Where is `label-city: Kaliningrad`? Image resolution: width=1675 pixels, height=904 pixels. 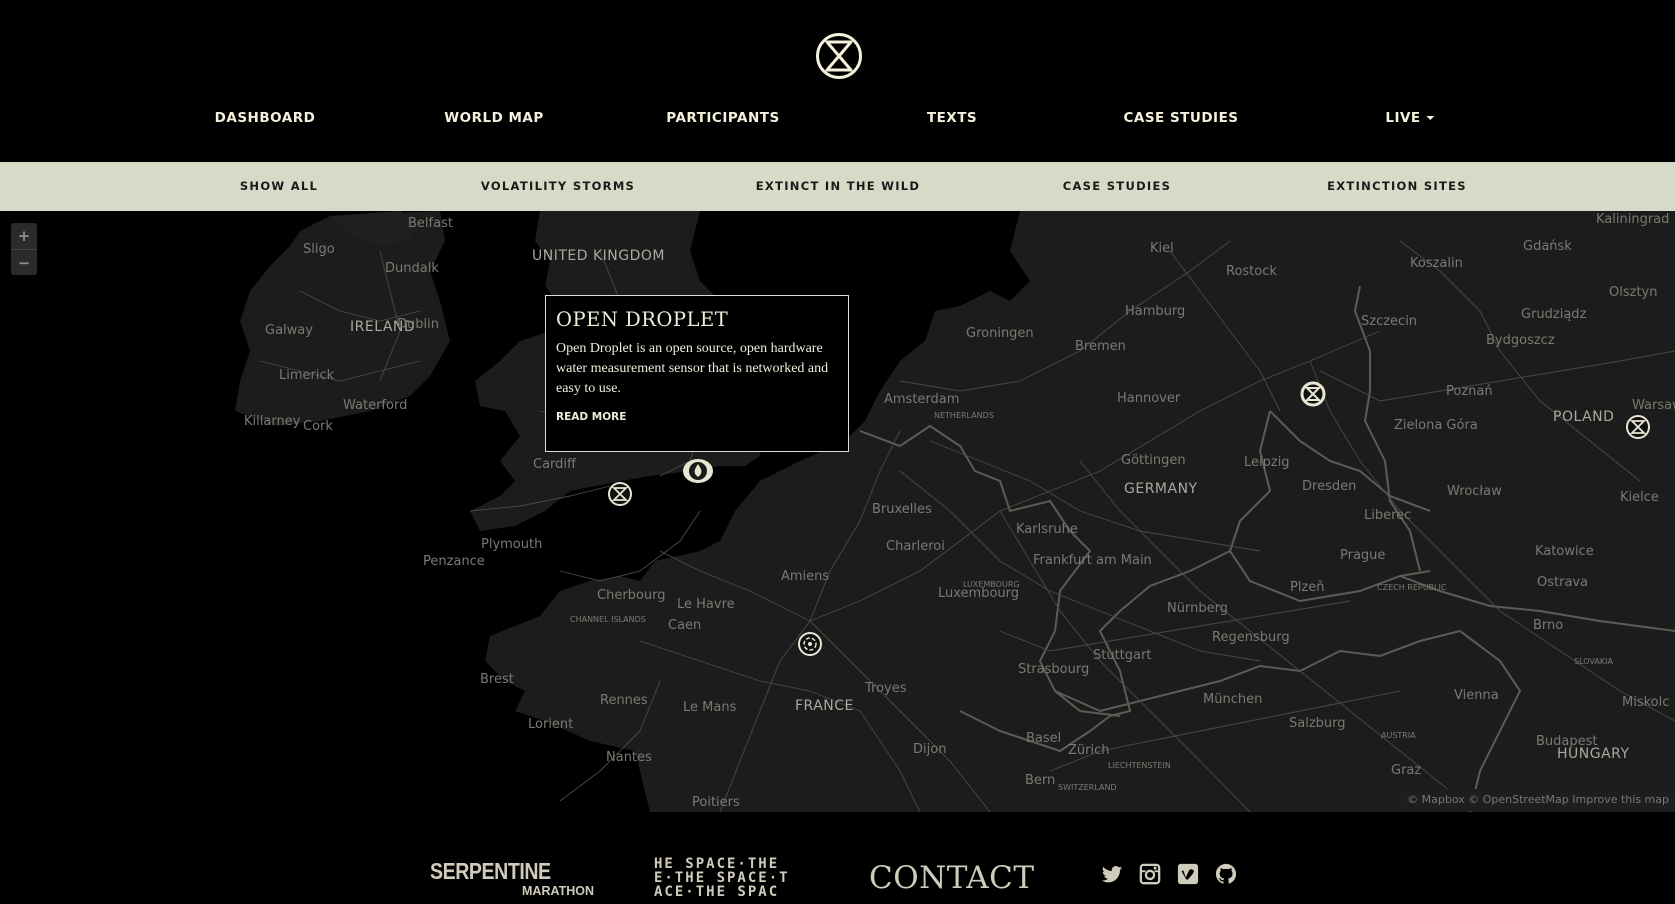
label-city: Kaliningrad is located at coordinates (1633, 219).